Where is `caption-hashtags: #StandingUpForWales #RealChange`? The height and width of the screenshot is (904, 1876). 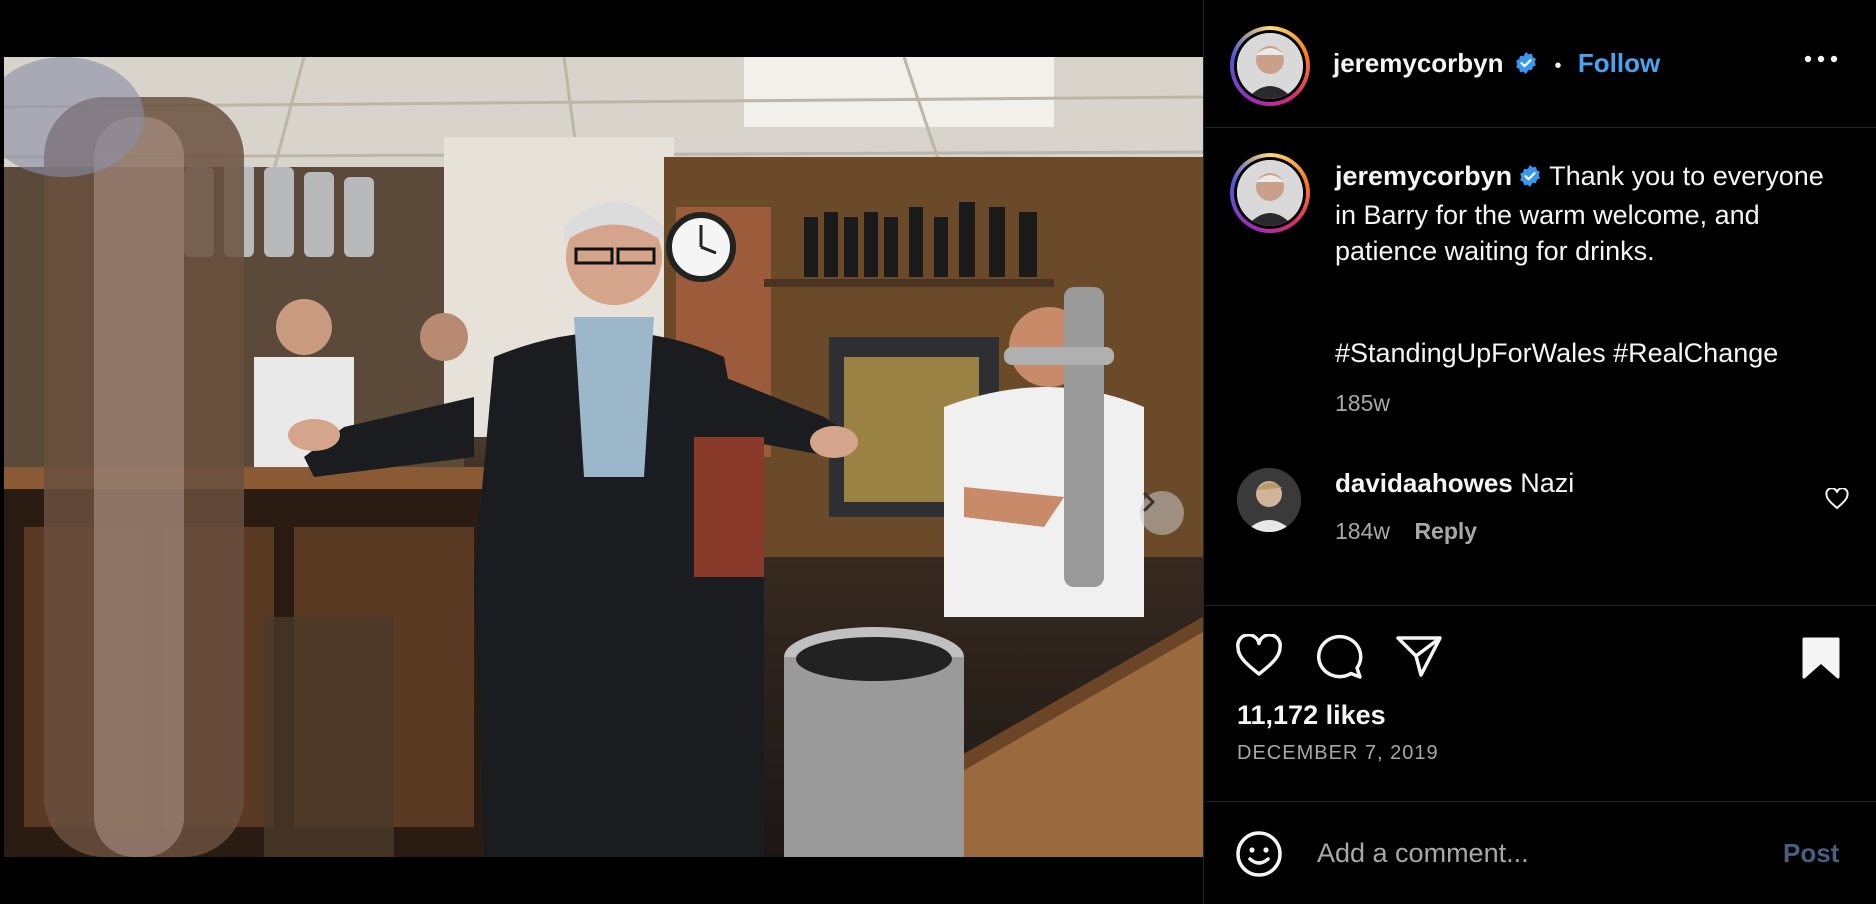
caption-hashtags: #StandingUpForWales #RealChange is located at coordinates (1556, 353).